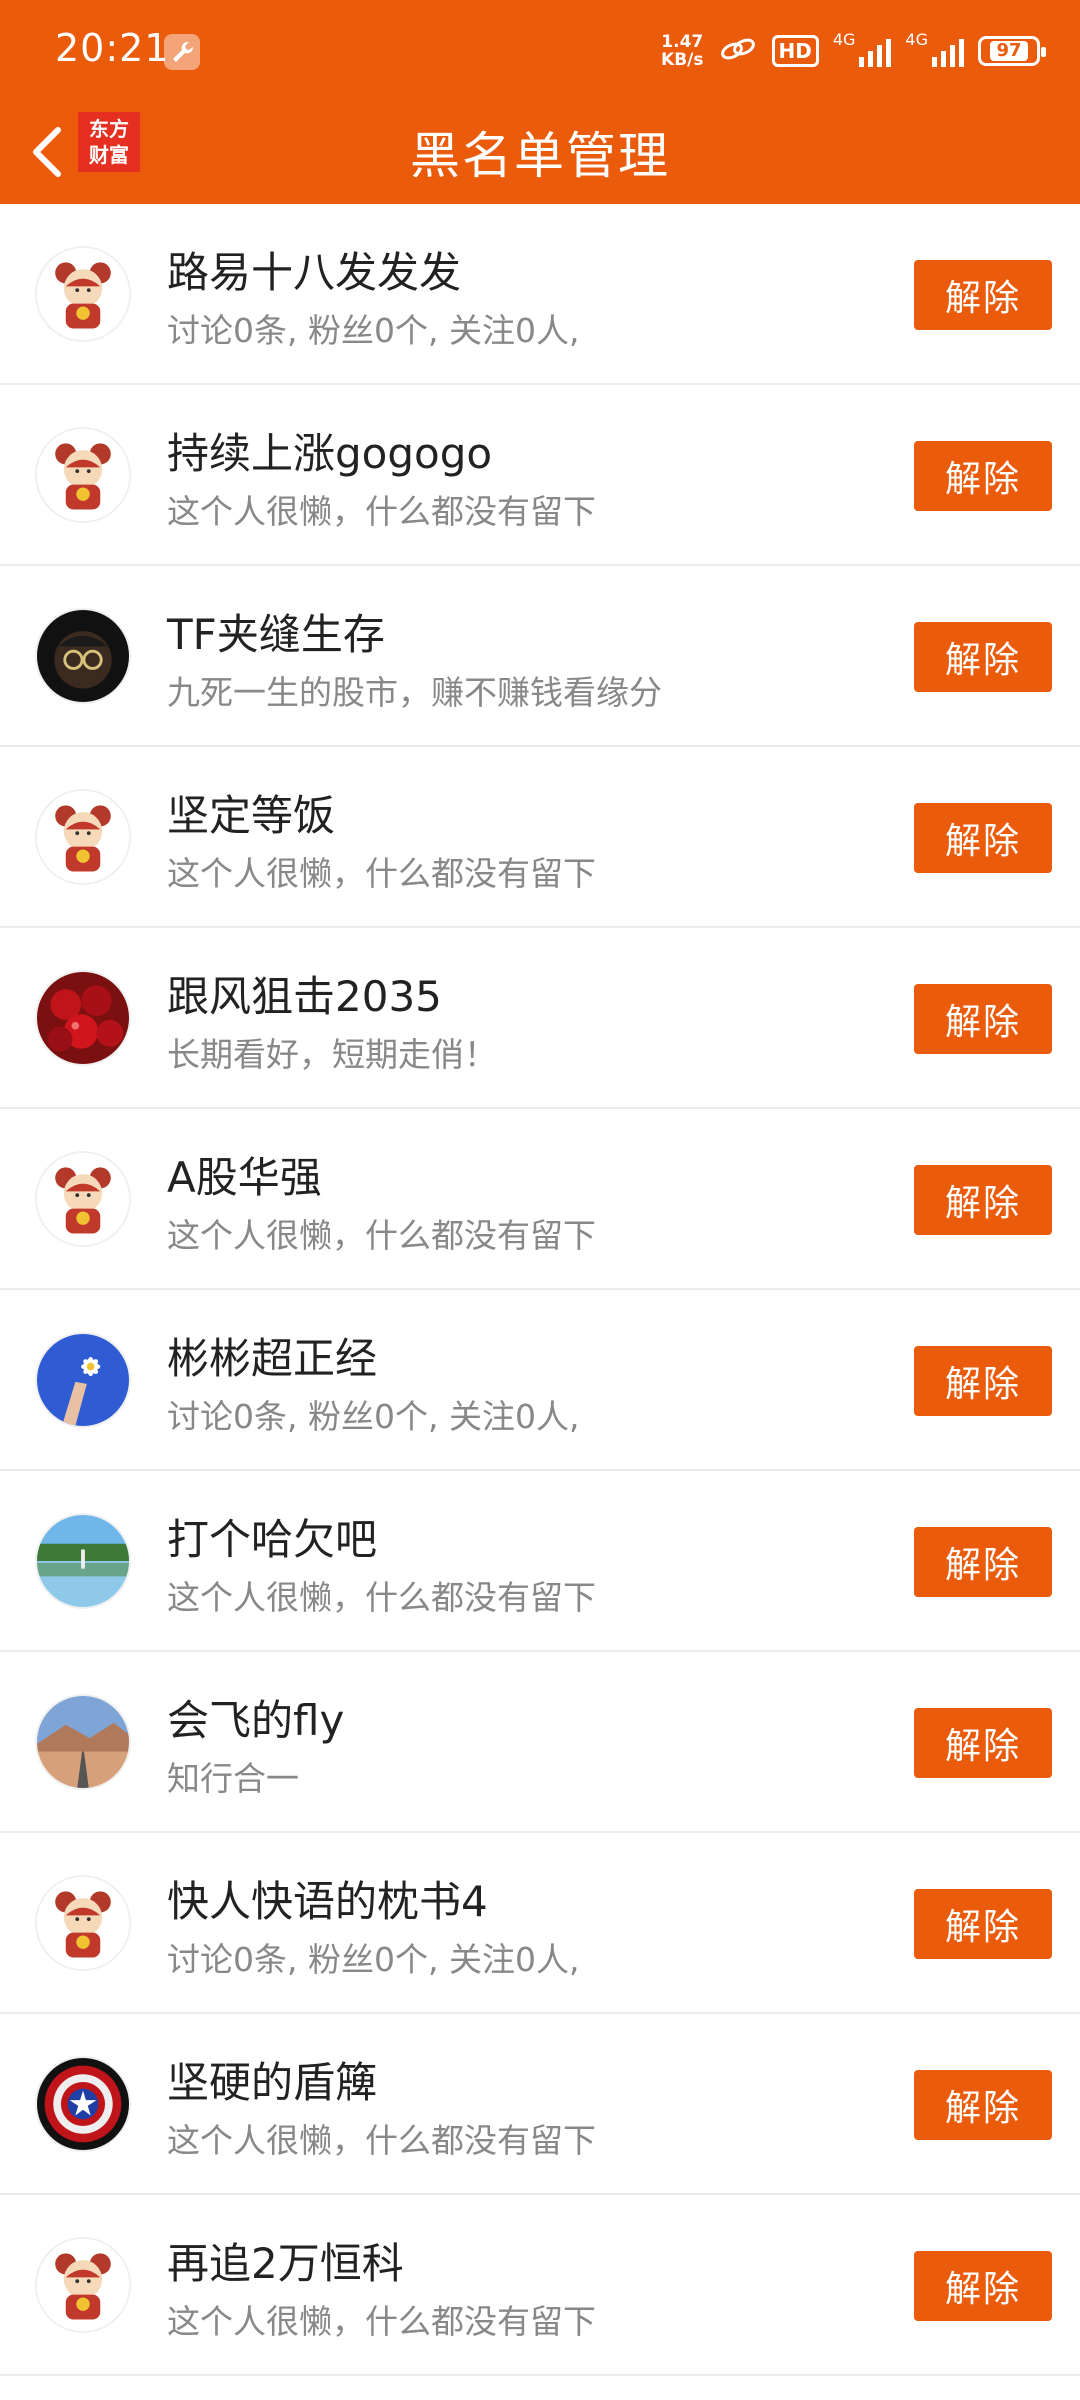 The width and height of the screenshot is (1080, 2400). I want to click on list-item: 持续上涨gogogo 这个人很懒，什么都没有留下 解除, so click(540, 475).